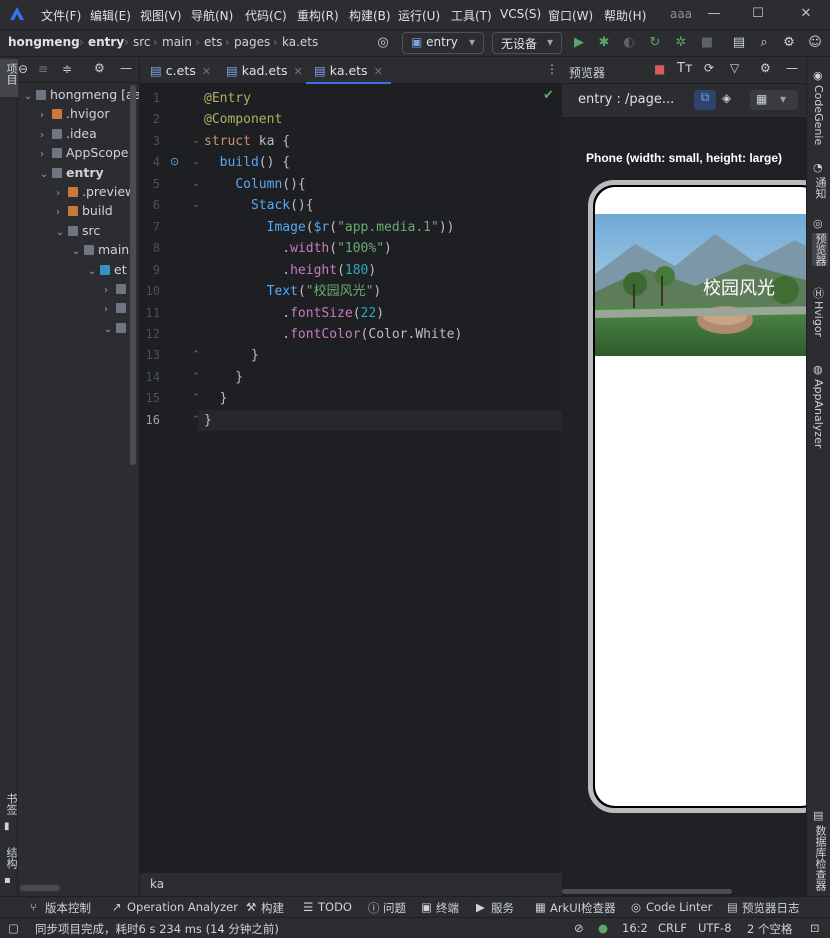 The image size is (830, 938). Describe the element at coordinates (61, 15) in the screenshot. I see `menu-item: 文件(F)` at that location.